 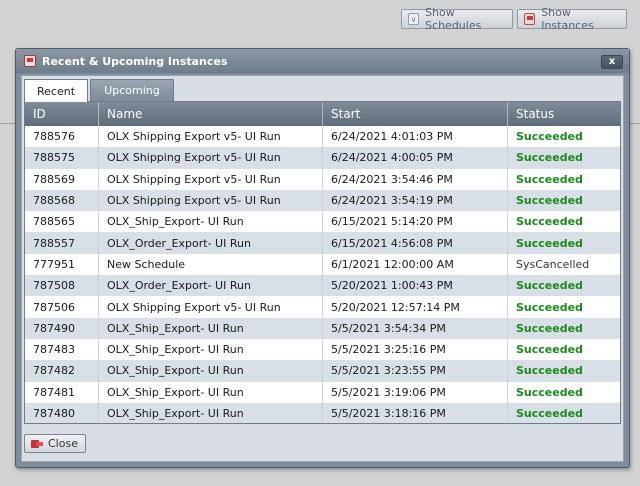 What do you see at coordinates (62, 137) in the screenshot?
I see `cell-id: 788576` at bounding box center [62, 137].